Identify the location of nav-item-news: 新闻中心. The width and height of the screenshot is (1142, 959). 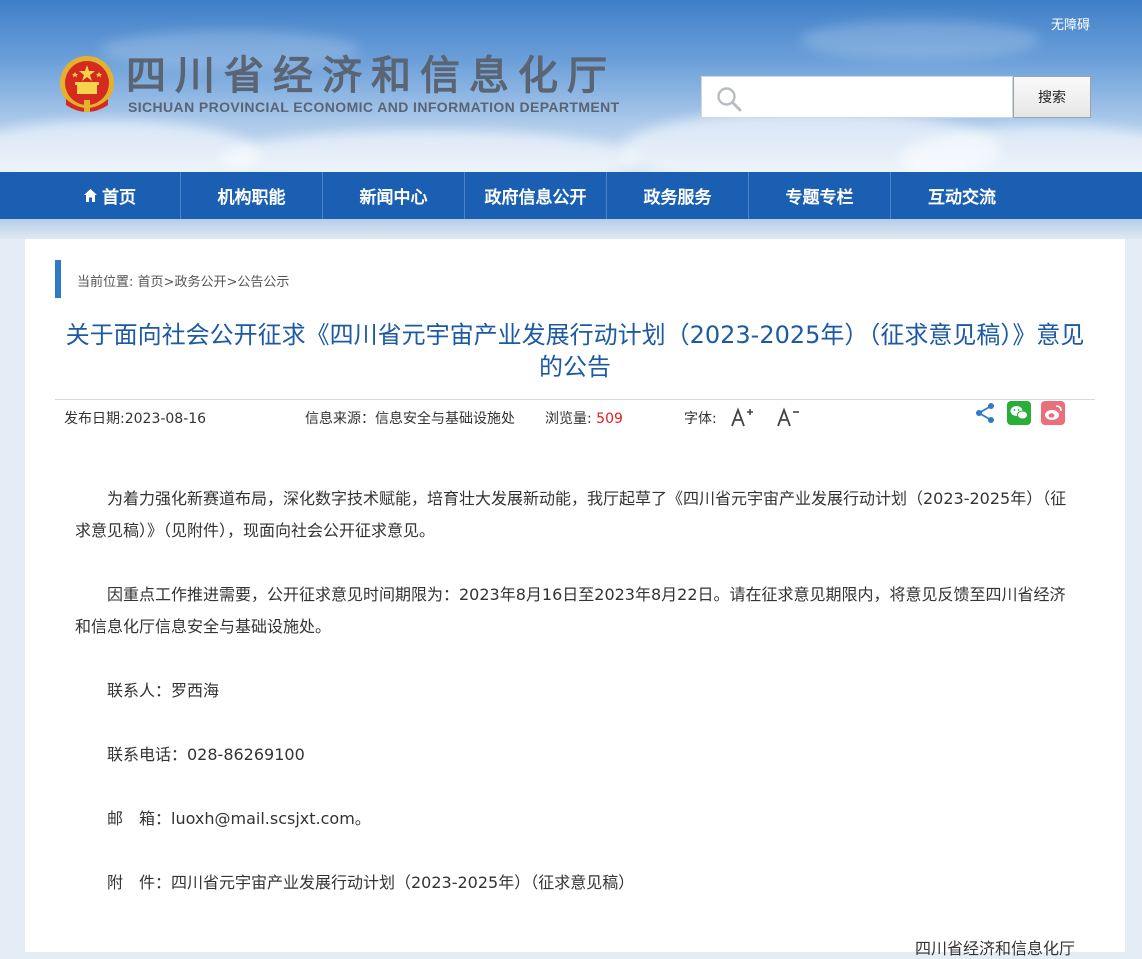
(394, 195).